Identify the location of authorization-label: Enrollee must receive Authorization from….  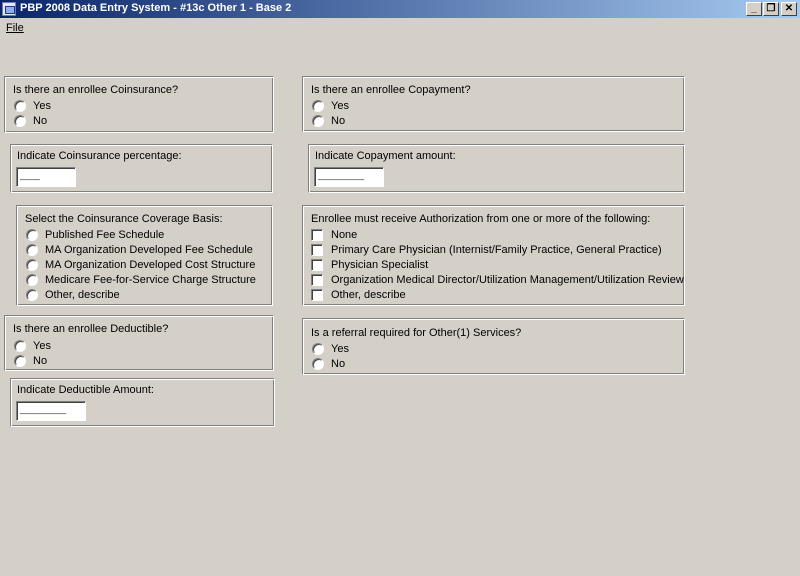
(481, 219).